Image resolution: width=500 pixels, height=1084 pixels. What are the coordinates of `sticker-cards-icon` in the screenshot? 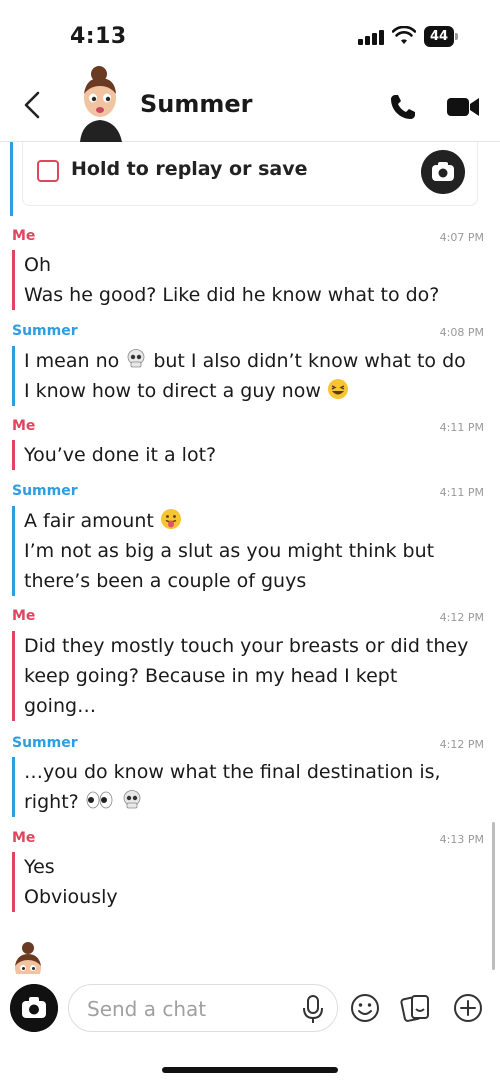 It's located at (416, 1008).